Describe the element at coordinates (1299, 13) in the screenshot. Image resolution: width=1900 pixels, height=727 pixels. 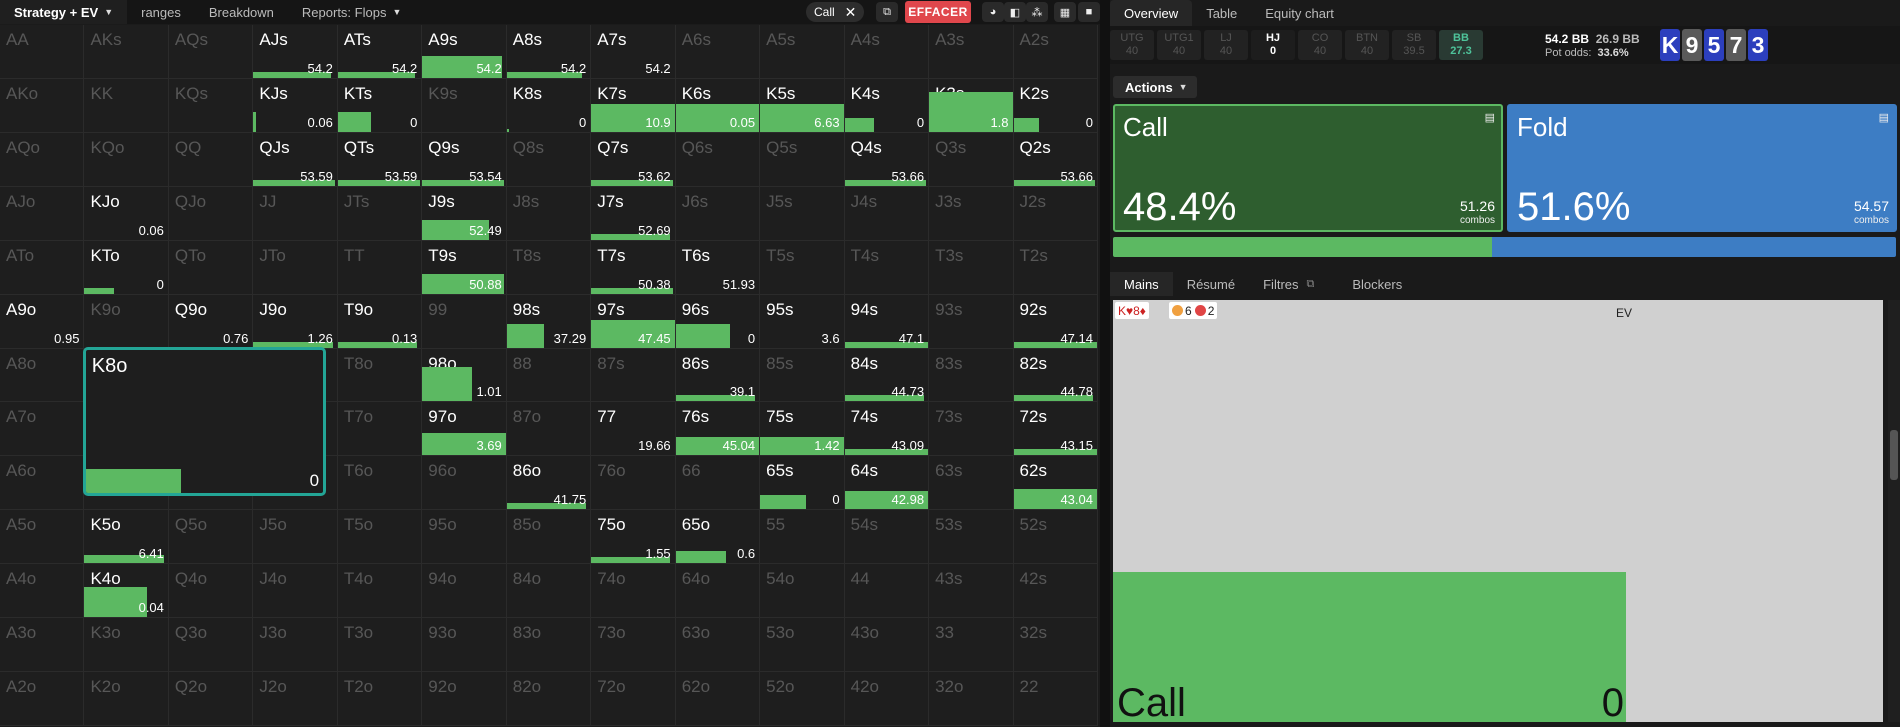
I see `tab-equity-chart: Equity chart` at that location.